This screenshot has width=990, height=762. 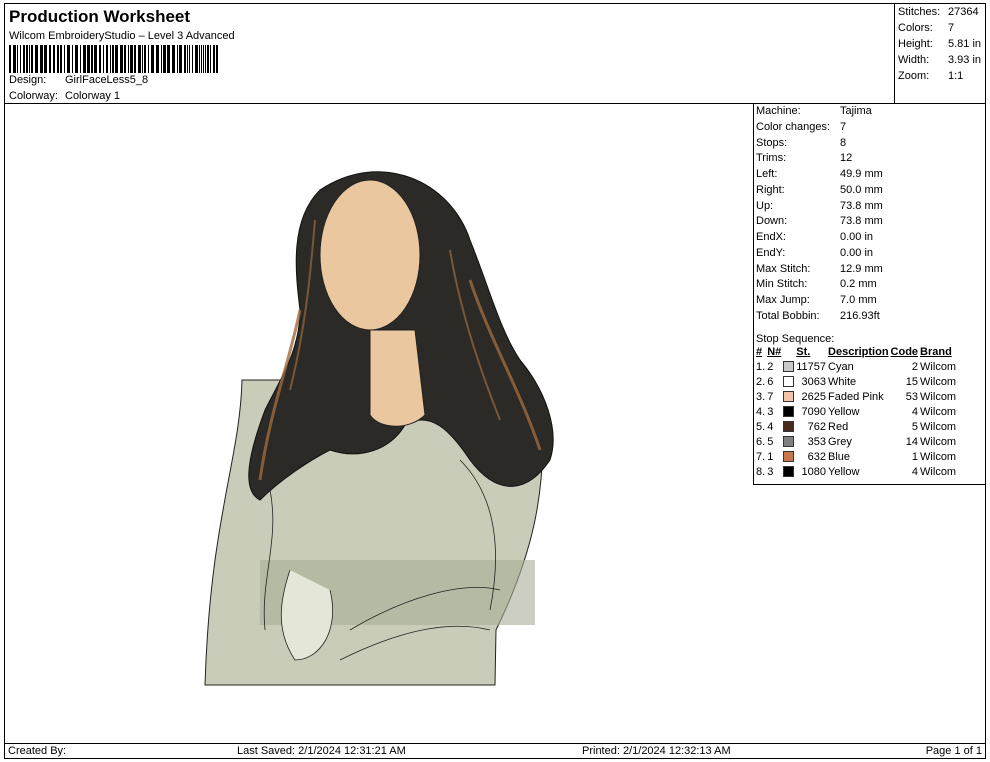 What do you see at coordinates (871, 144) in the screenshot?
I see `info-row-stops: Stops: 8` at bounding box center [871, 144].